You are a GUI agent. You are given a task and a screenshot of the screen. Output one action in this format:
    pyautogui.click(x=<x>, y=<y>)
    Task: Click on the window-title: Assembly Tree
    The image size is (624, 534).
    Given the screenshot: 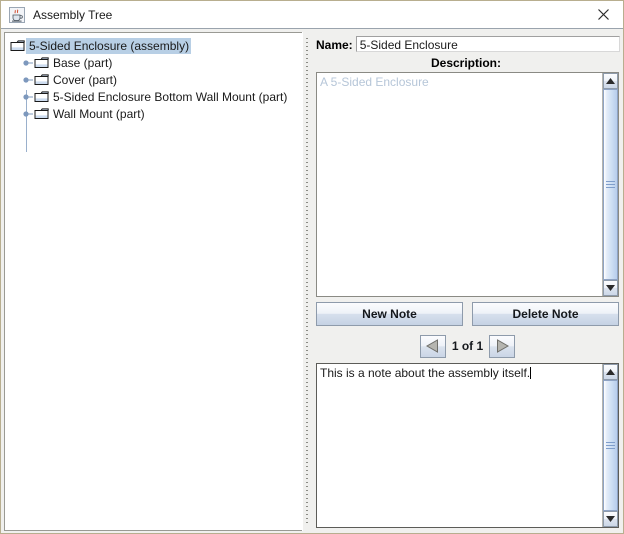 What is the action you would take?
    pyautogui.click(x=73, y=14)
    